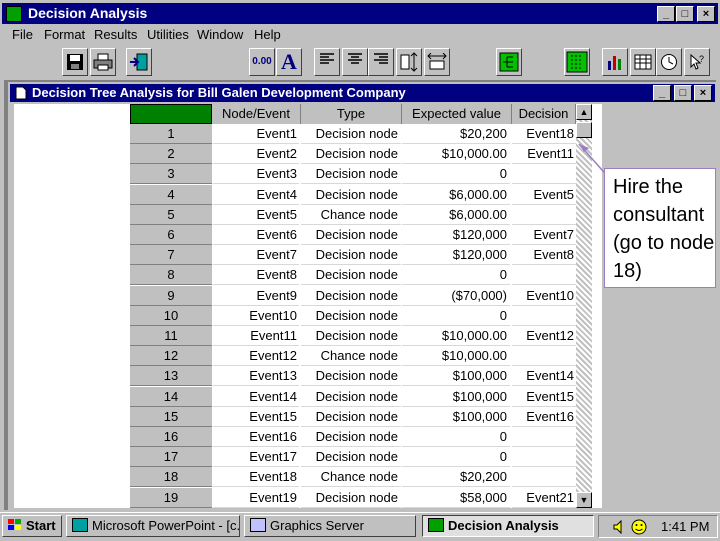  I want to click on scroll-thumb, so click(584, 130).